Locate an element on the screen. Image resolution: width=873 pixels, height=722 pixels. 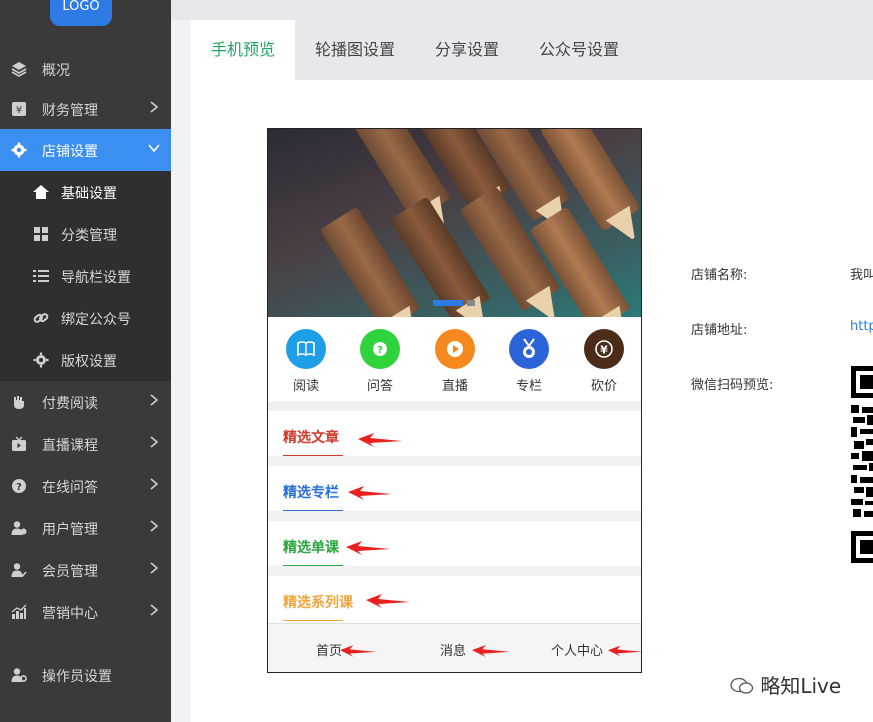
banner-image is located at coordinates (454, 223).